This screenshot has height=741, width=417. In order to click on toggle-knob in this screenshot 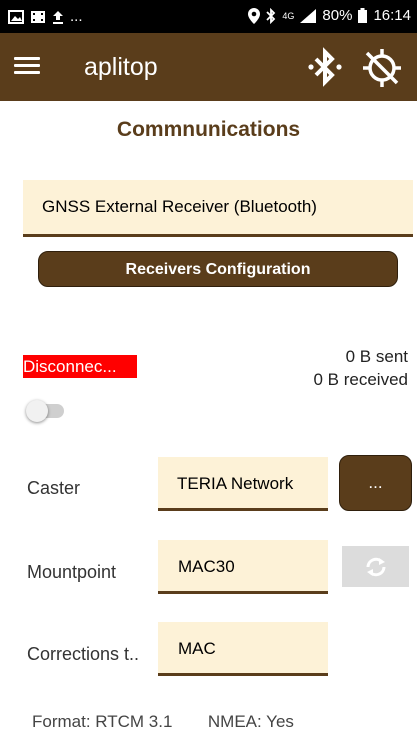, I will do `click(37, 411)`.